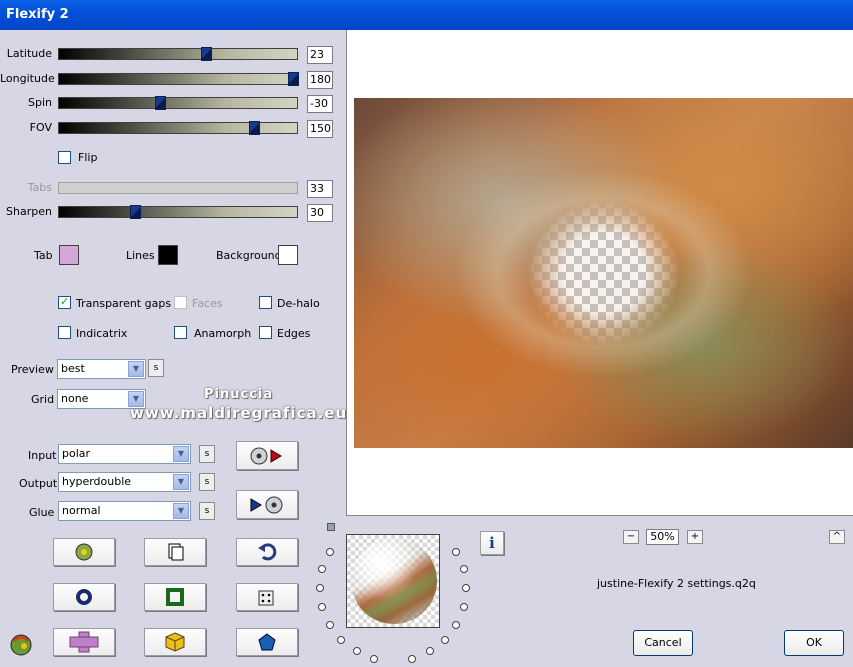  I want to click on longitude-value-field: 180, so click(320, 80).